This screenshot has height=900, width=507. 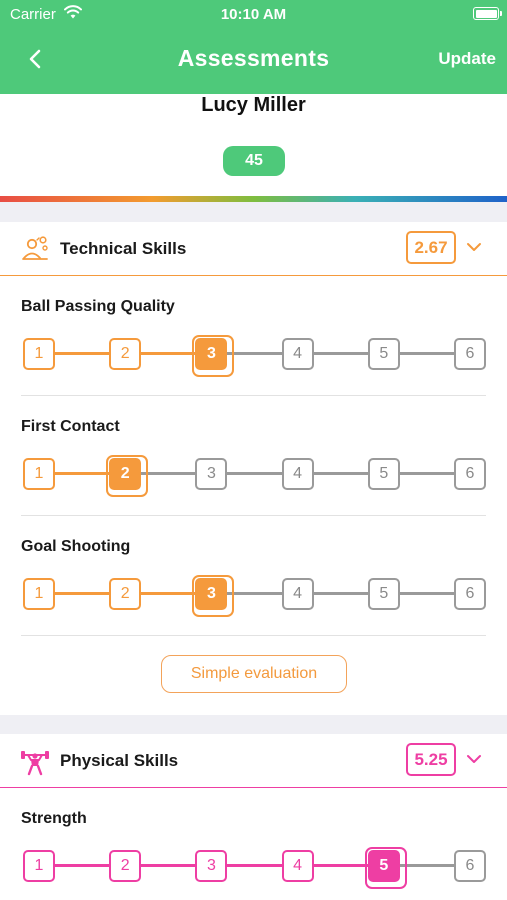 I want to click on page-title: Assessments, so click(x=253, y=58).